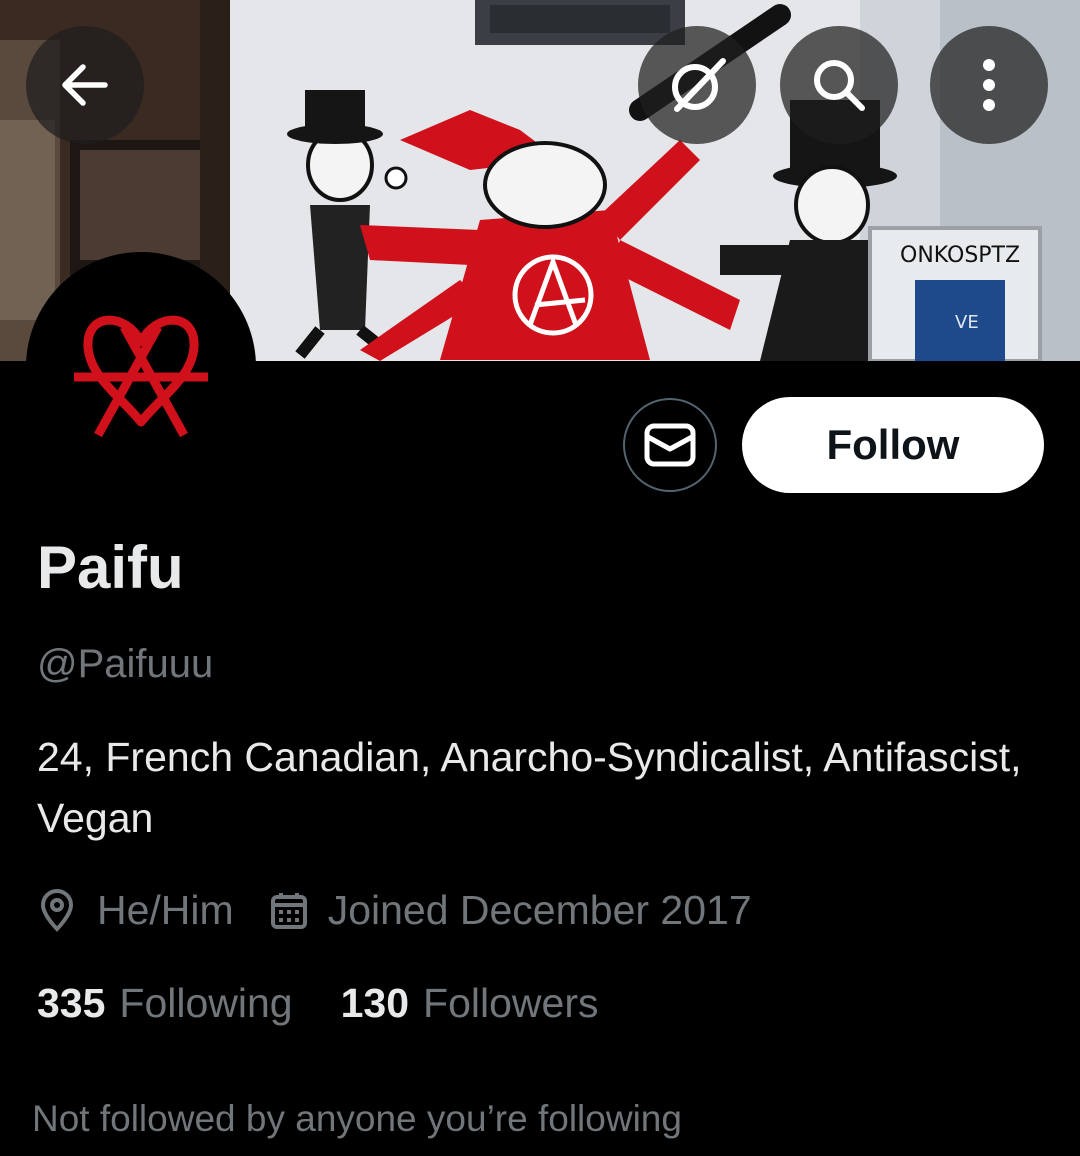 Image resolution: width=1080 pixels, height=1156 pixels. Describe the element at coordinates (110, 567) in the screenshot. I see `display-name: Paifu` at that location.